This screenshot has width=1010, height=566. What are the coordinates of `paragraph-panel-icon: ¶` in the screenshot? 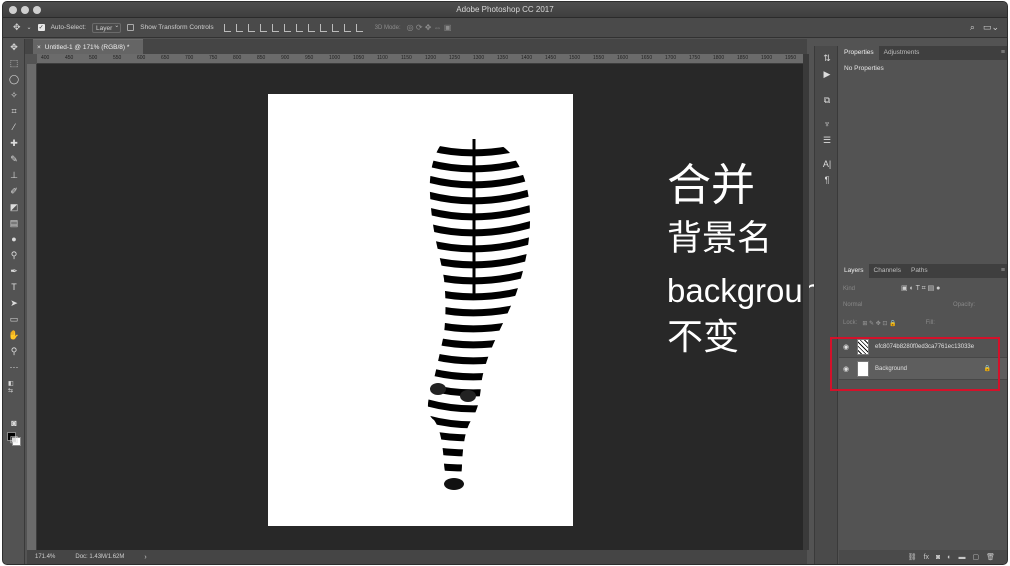 It's located at (827, 180).